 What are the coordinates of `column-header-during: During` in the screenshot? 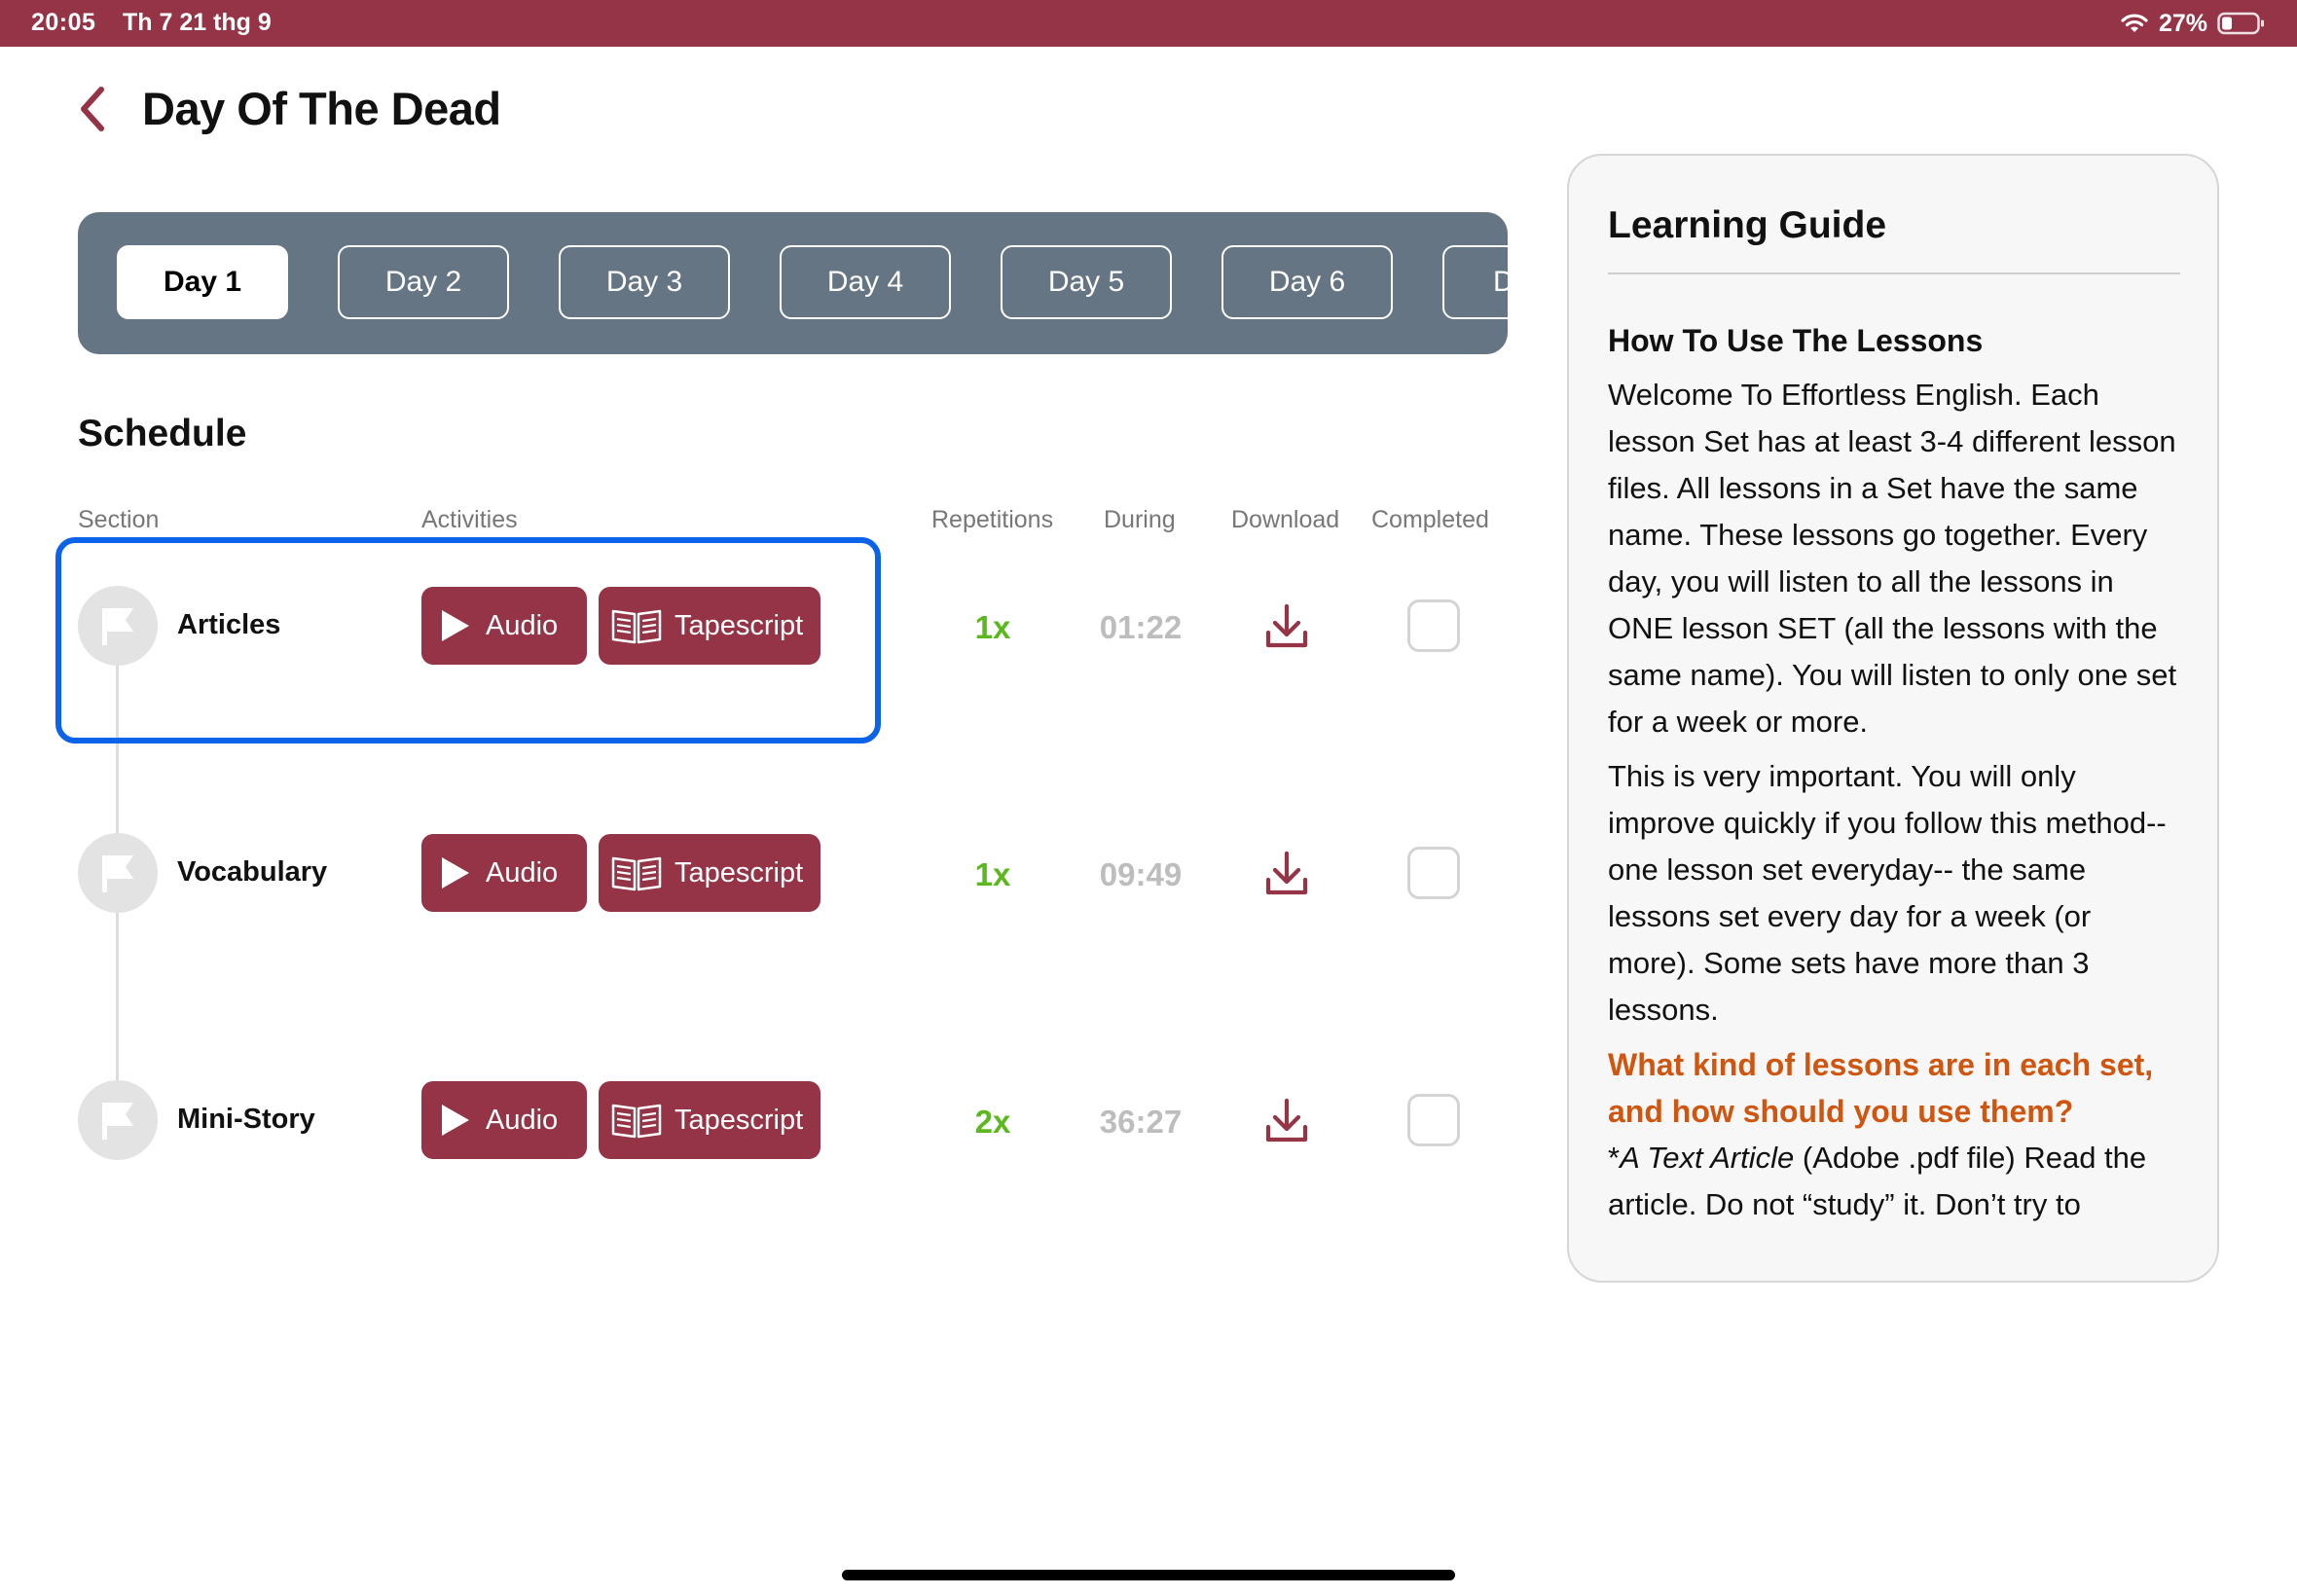 It's located at (1140, 519).